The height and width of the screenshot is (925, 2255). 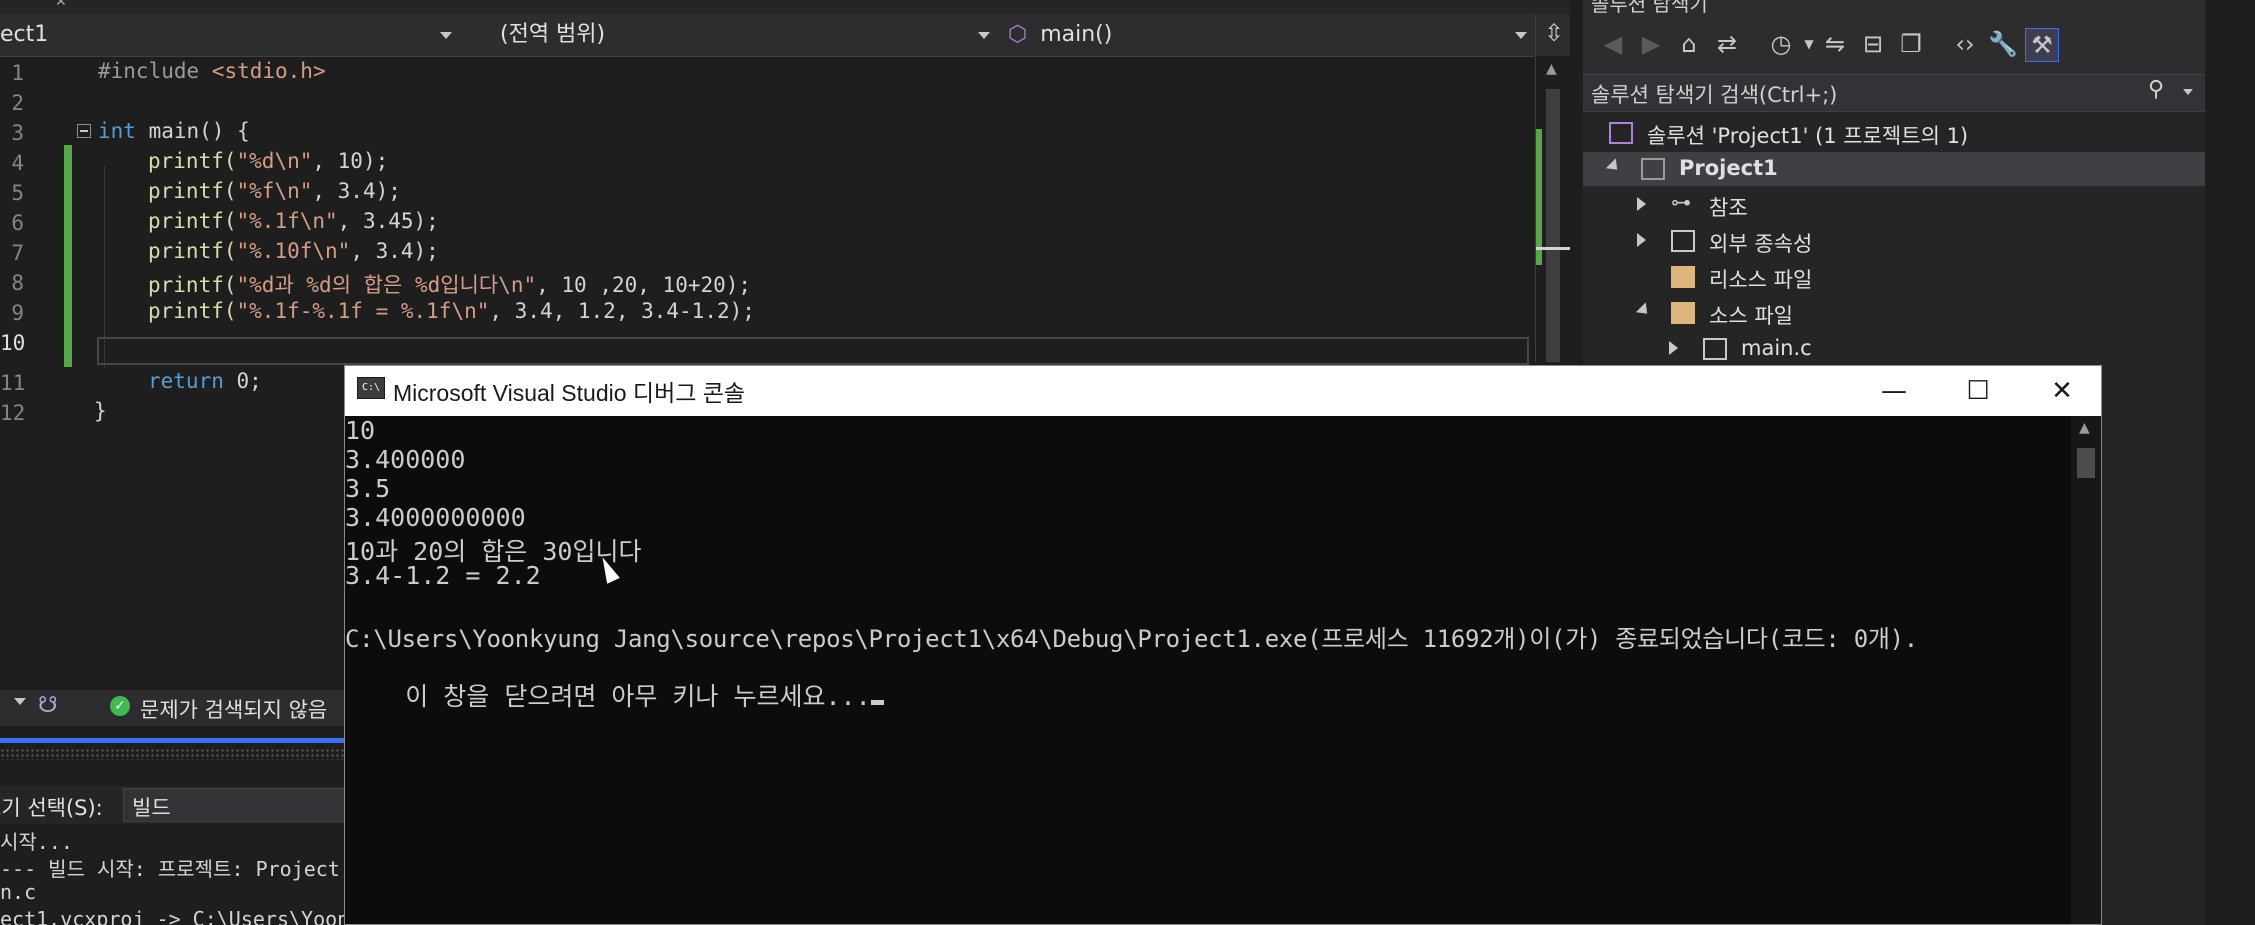 I want to click on string: "%.1f-%.1f = %.1f\n", so click(x=363, y=311).